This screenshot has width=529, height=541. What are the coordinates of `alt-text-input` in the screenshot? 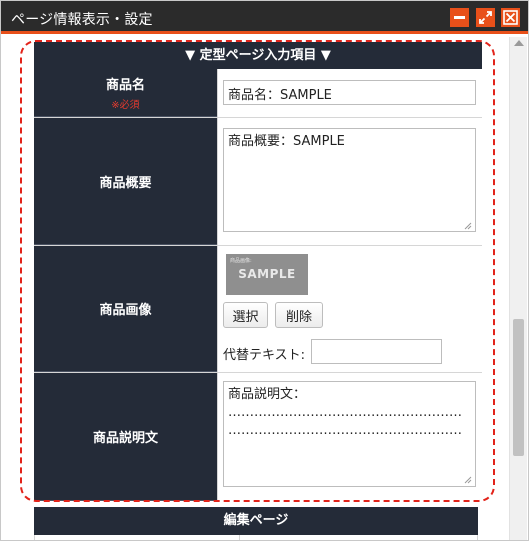 It's located at (376, 351).